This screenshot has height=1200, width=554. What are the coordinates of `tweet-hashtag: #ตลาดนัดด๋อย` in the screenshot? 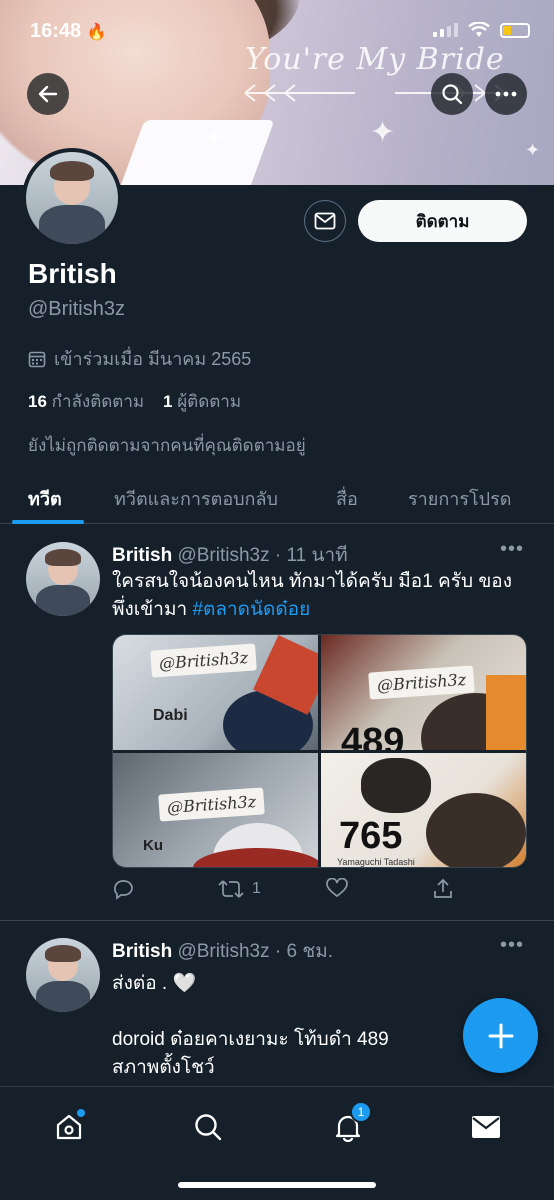 It's located at (251, 609).